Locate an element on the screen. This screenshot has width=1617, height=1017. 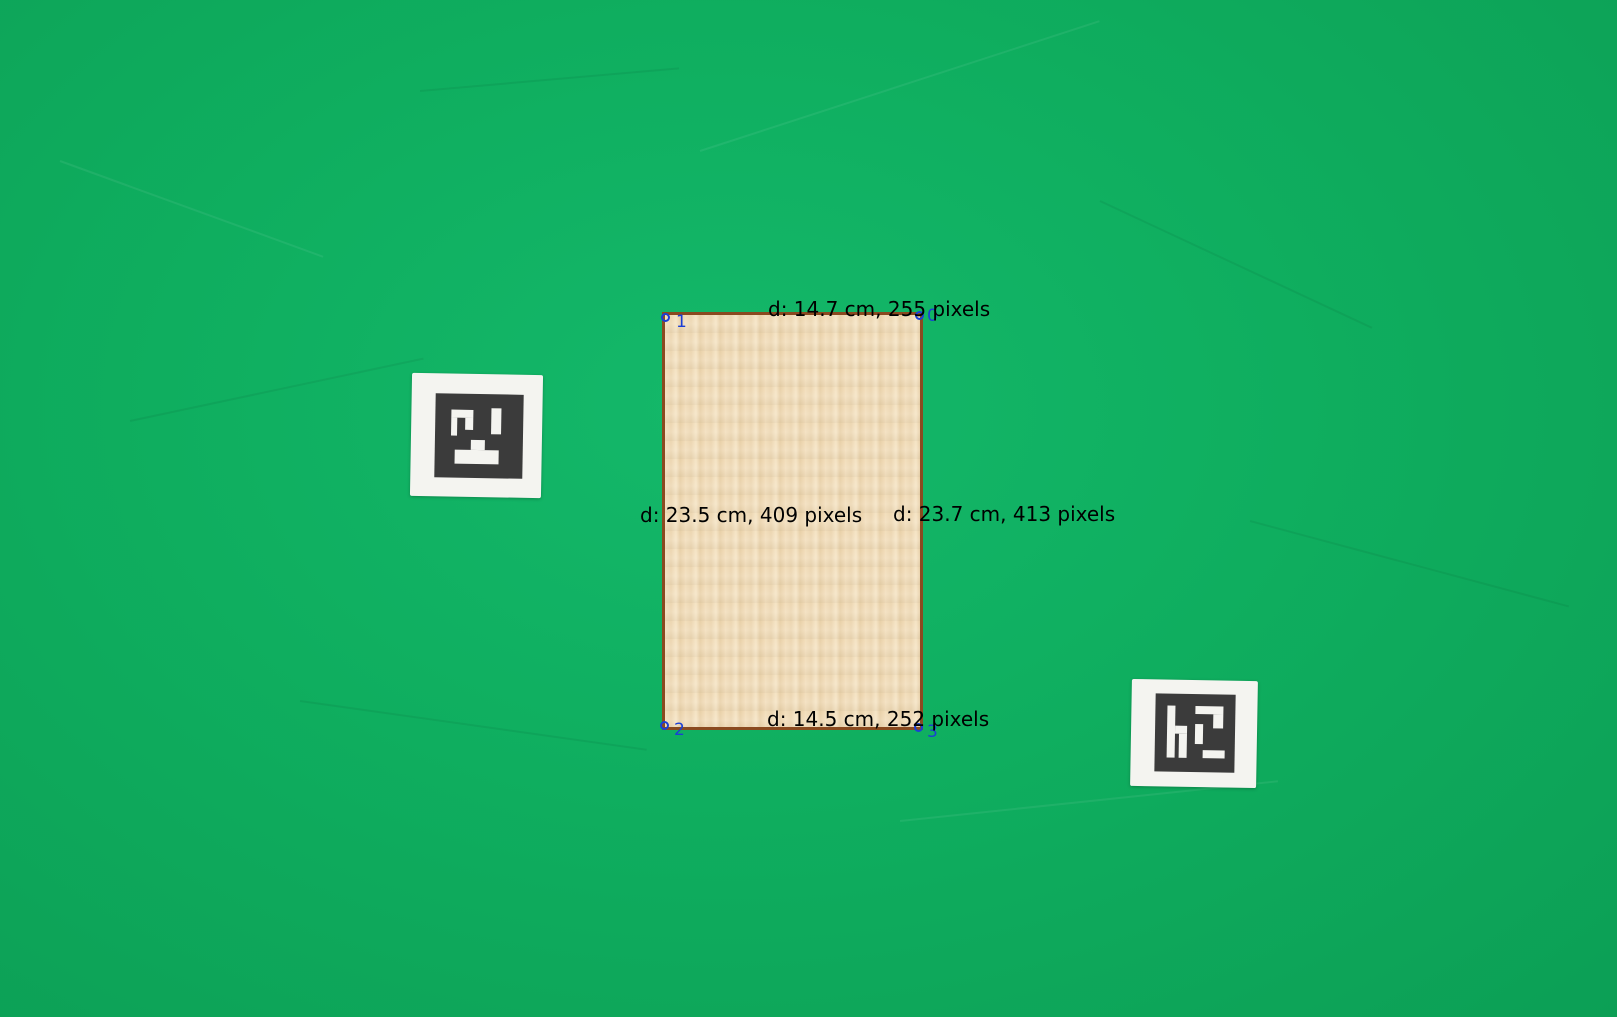
corner-label-2: 2 is located at coordinates (679, 730).